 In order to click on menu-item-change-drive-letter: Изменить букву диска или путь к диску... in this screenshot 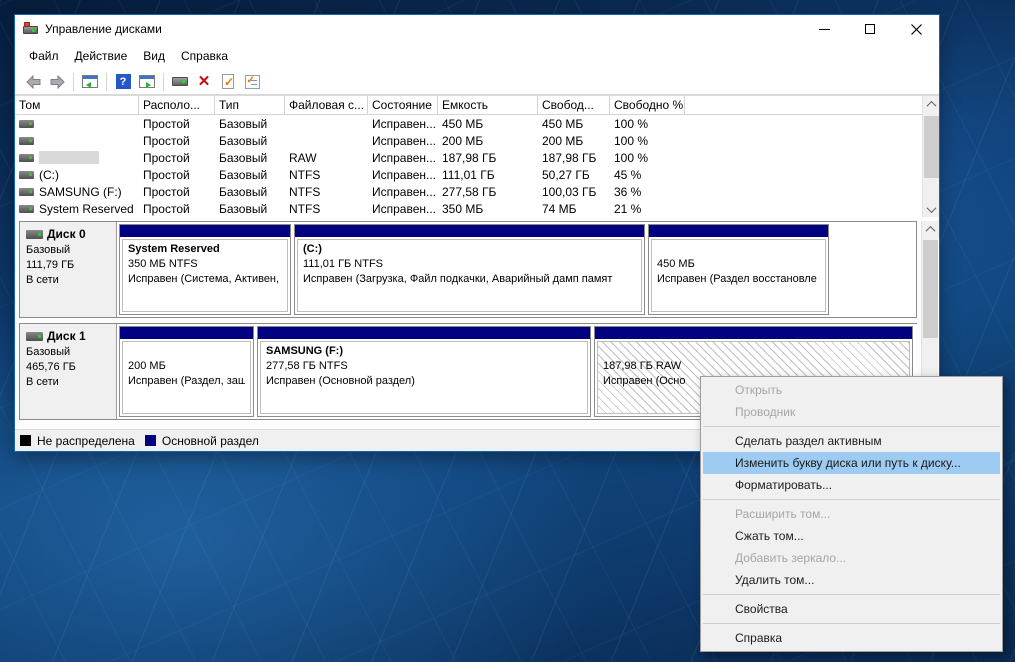, I will do `click(851, 463)`.